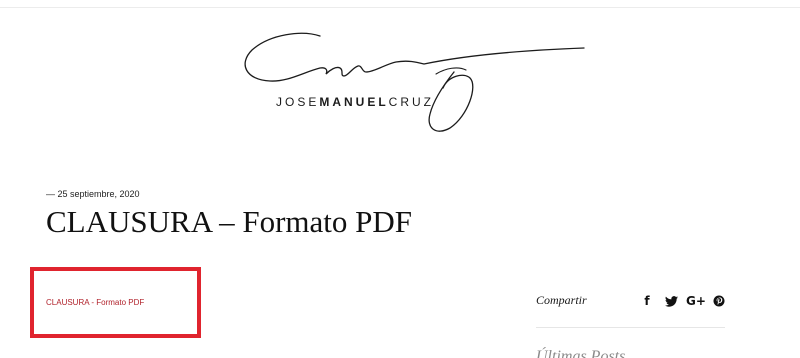 This screenshot has height=358, width=800. I want to click on logo-text-middle: MANUEL, so click(354, 102).